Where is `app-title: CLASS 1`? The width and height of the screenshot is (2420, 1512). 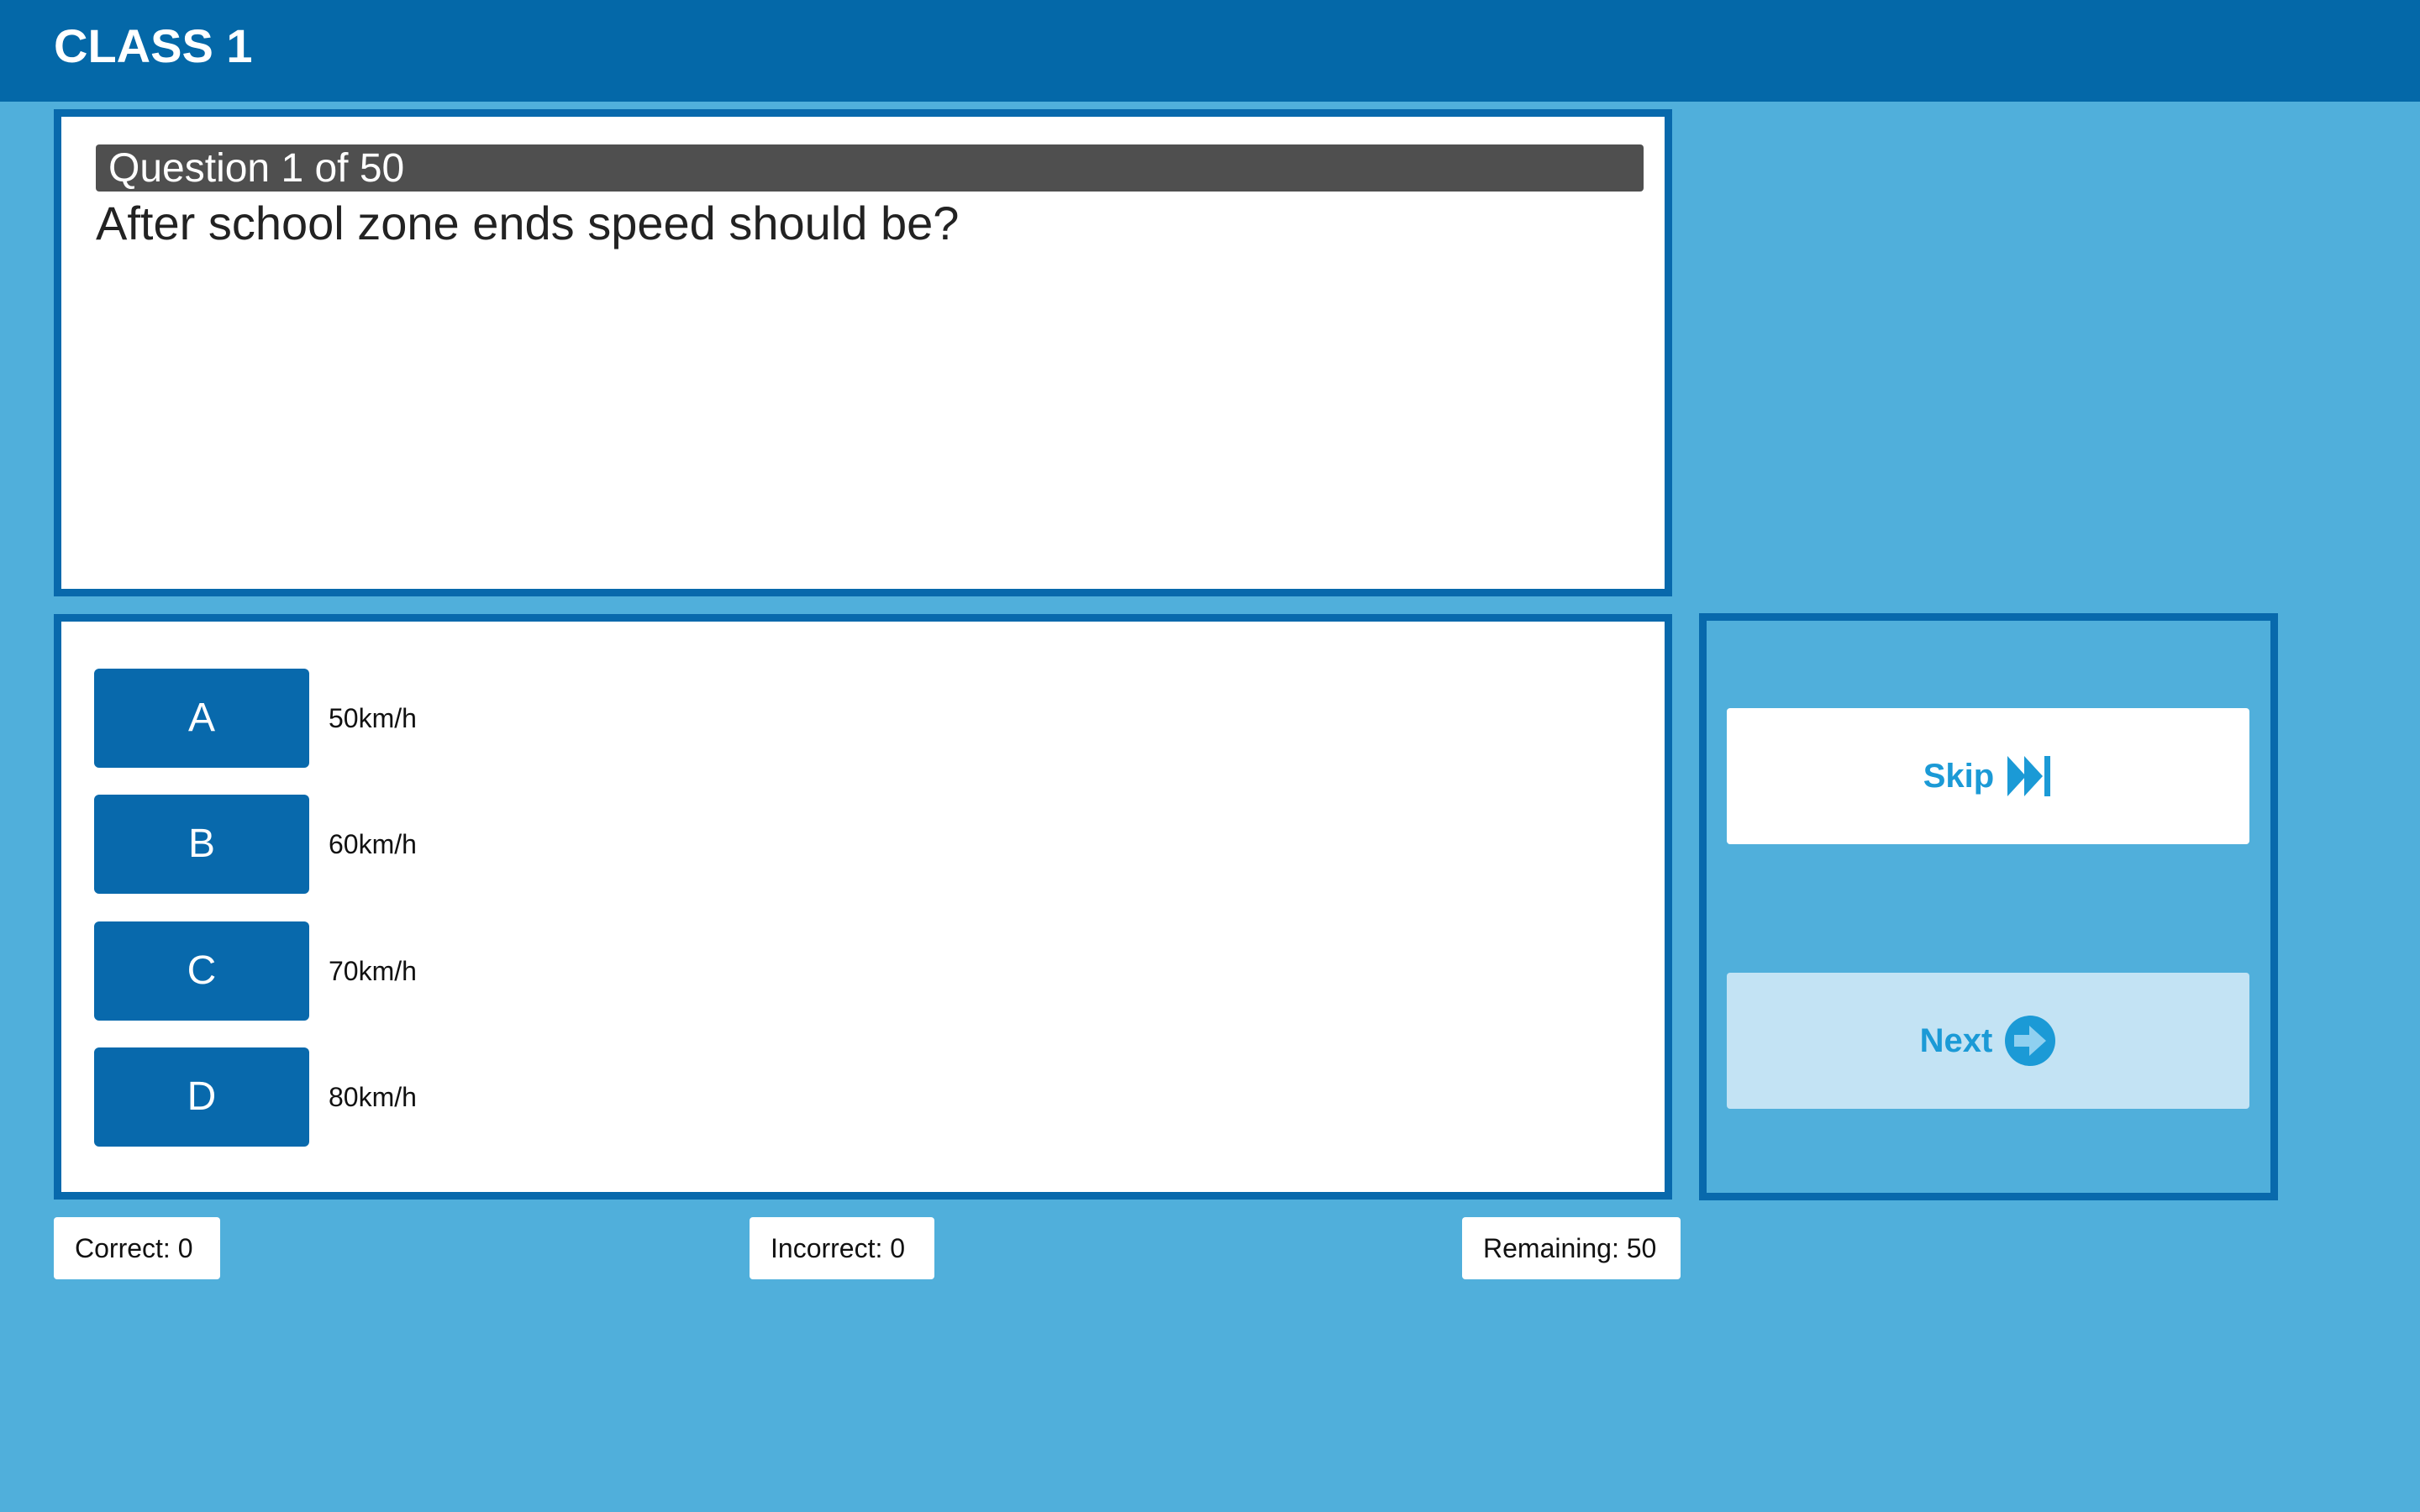 app-title: CLASS 1 is located at coordinates (153, 45).